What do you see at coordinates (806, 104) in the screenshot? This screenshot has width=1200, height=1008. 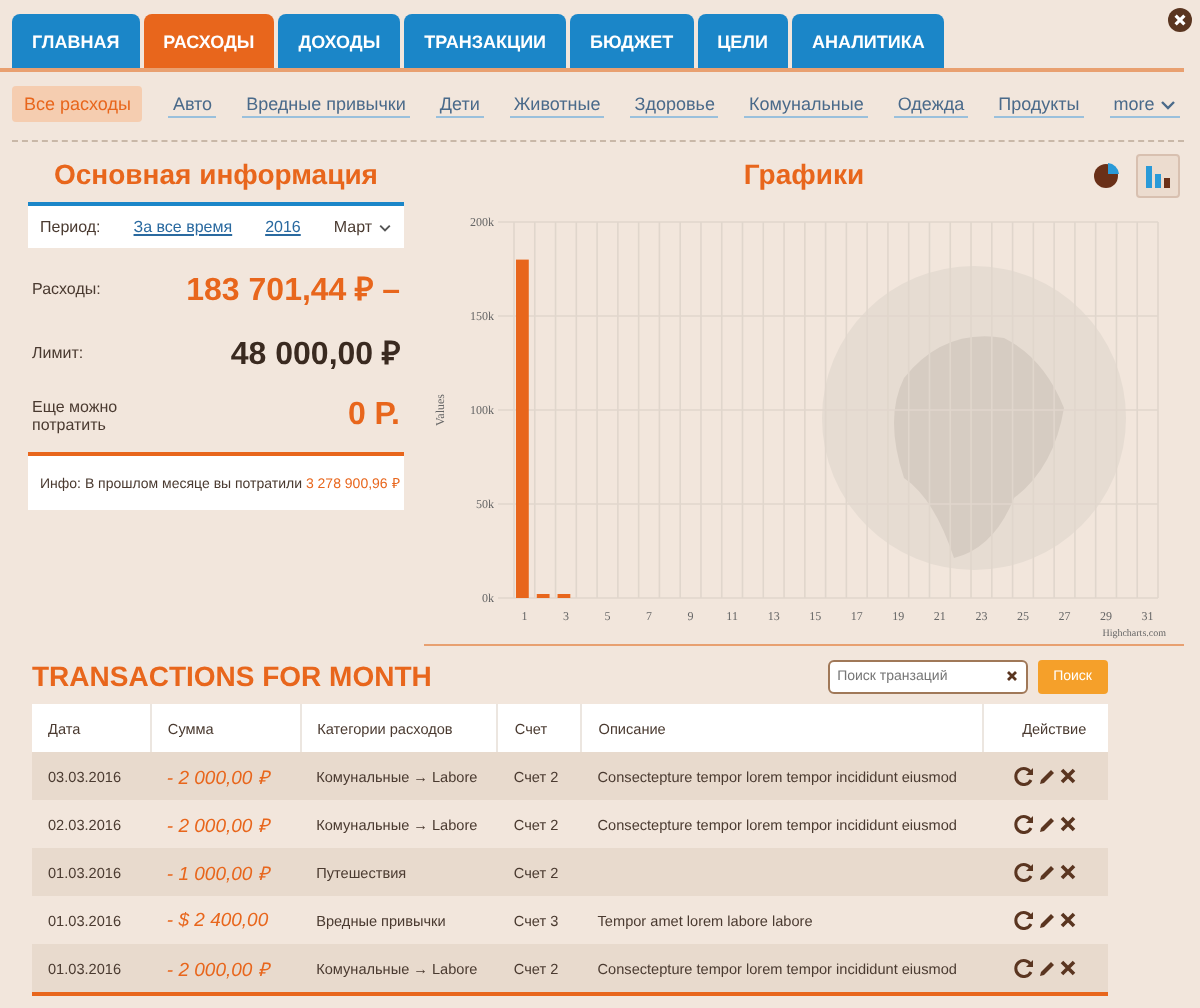 I see `category-tab: Комунальные` at bounding box center [806, 104].